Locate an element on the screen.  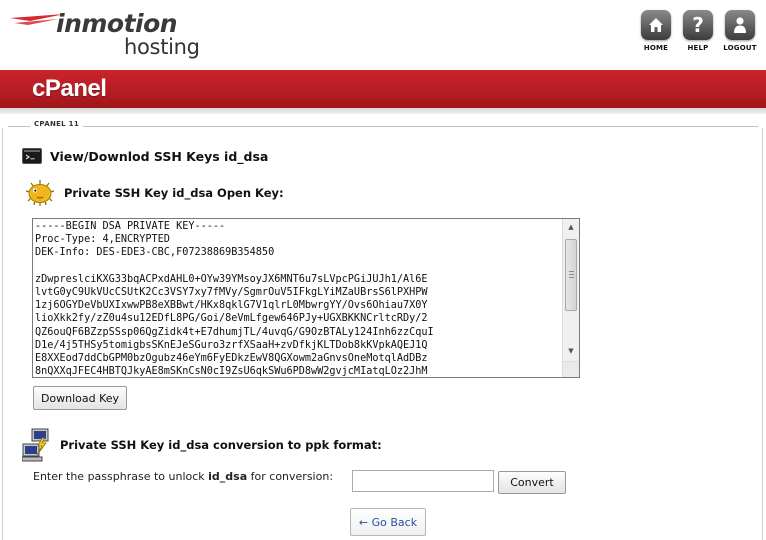
breadcrumb-divider is located at coordinates (383, 126).